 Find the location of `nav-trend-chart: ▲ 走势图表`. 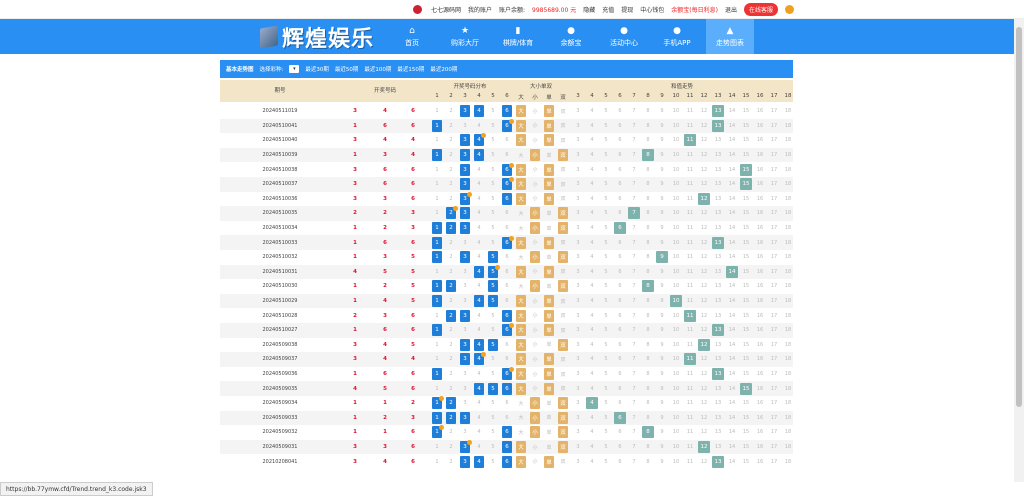

nav-trend-chart: ▲ 走势图表 is located at coordinates (730, 36).